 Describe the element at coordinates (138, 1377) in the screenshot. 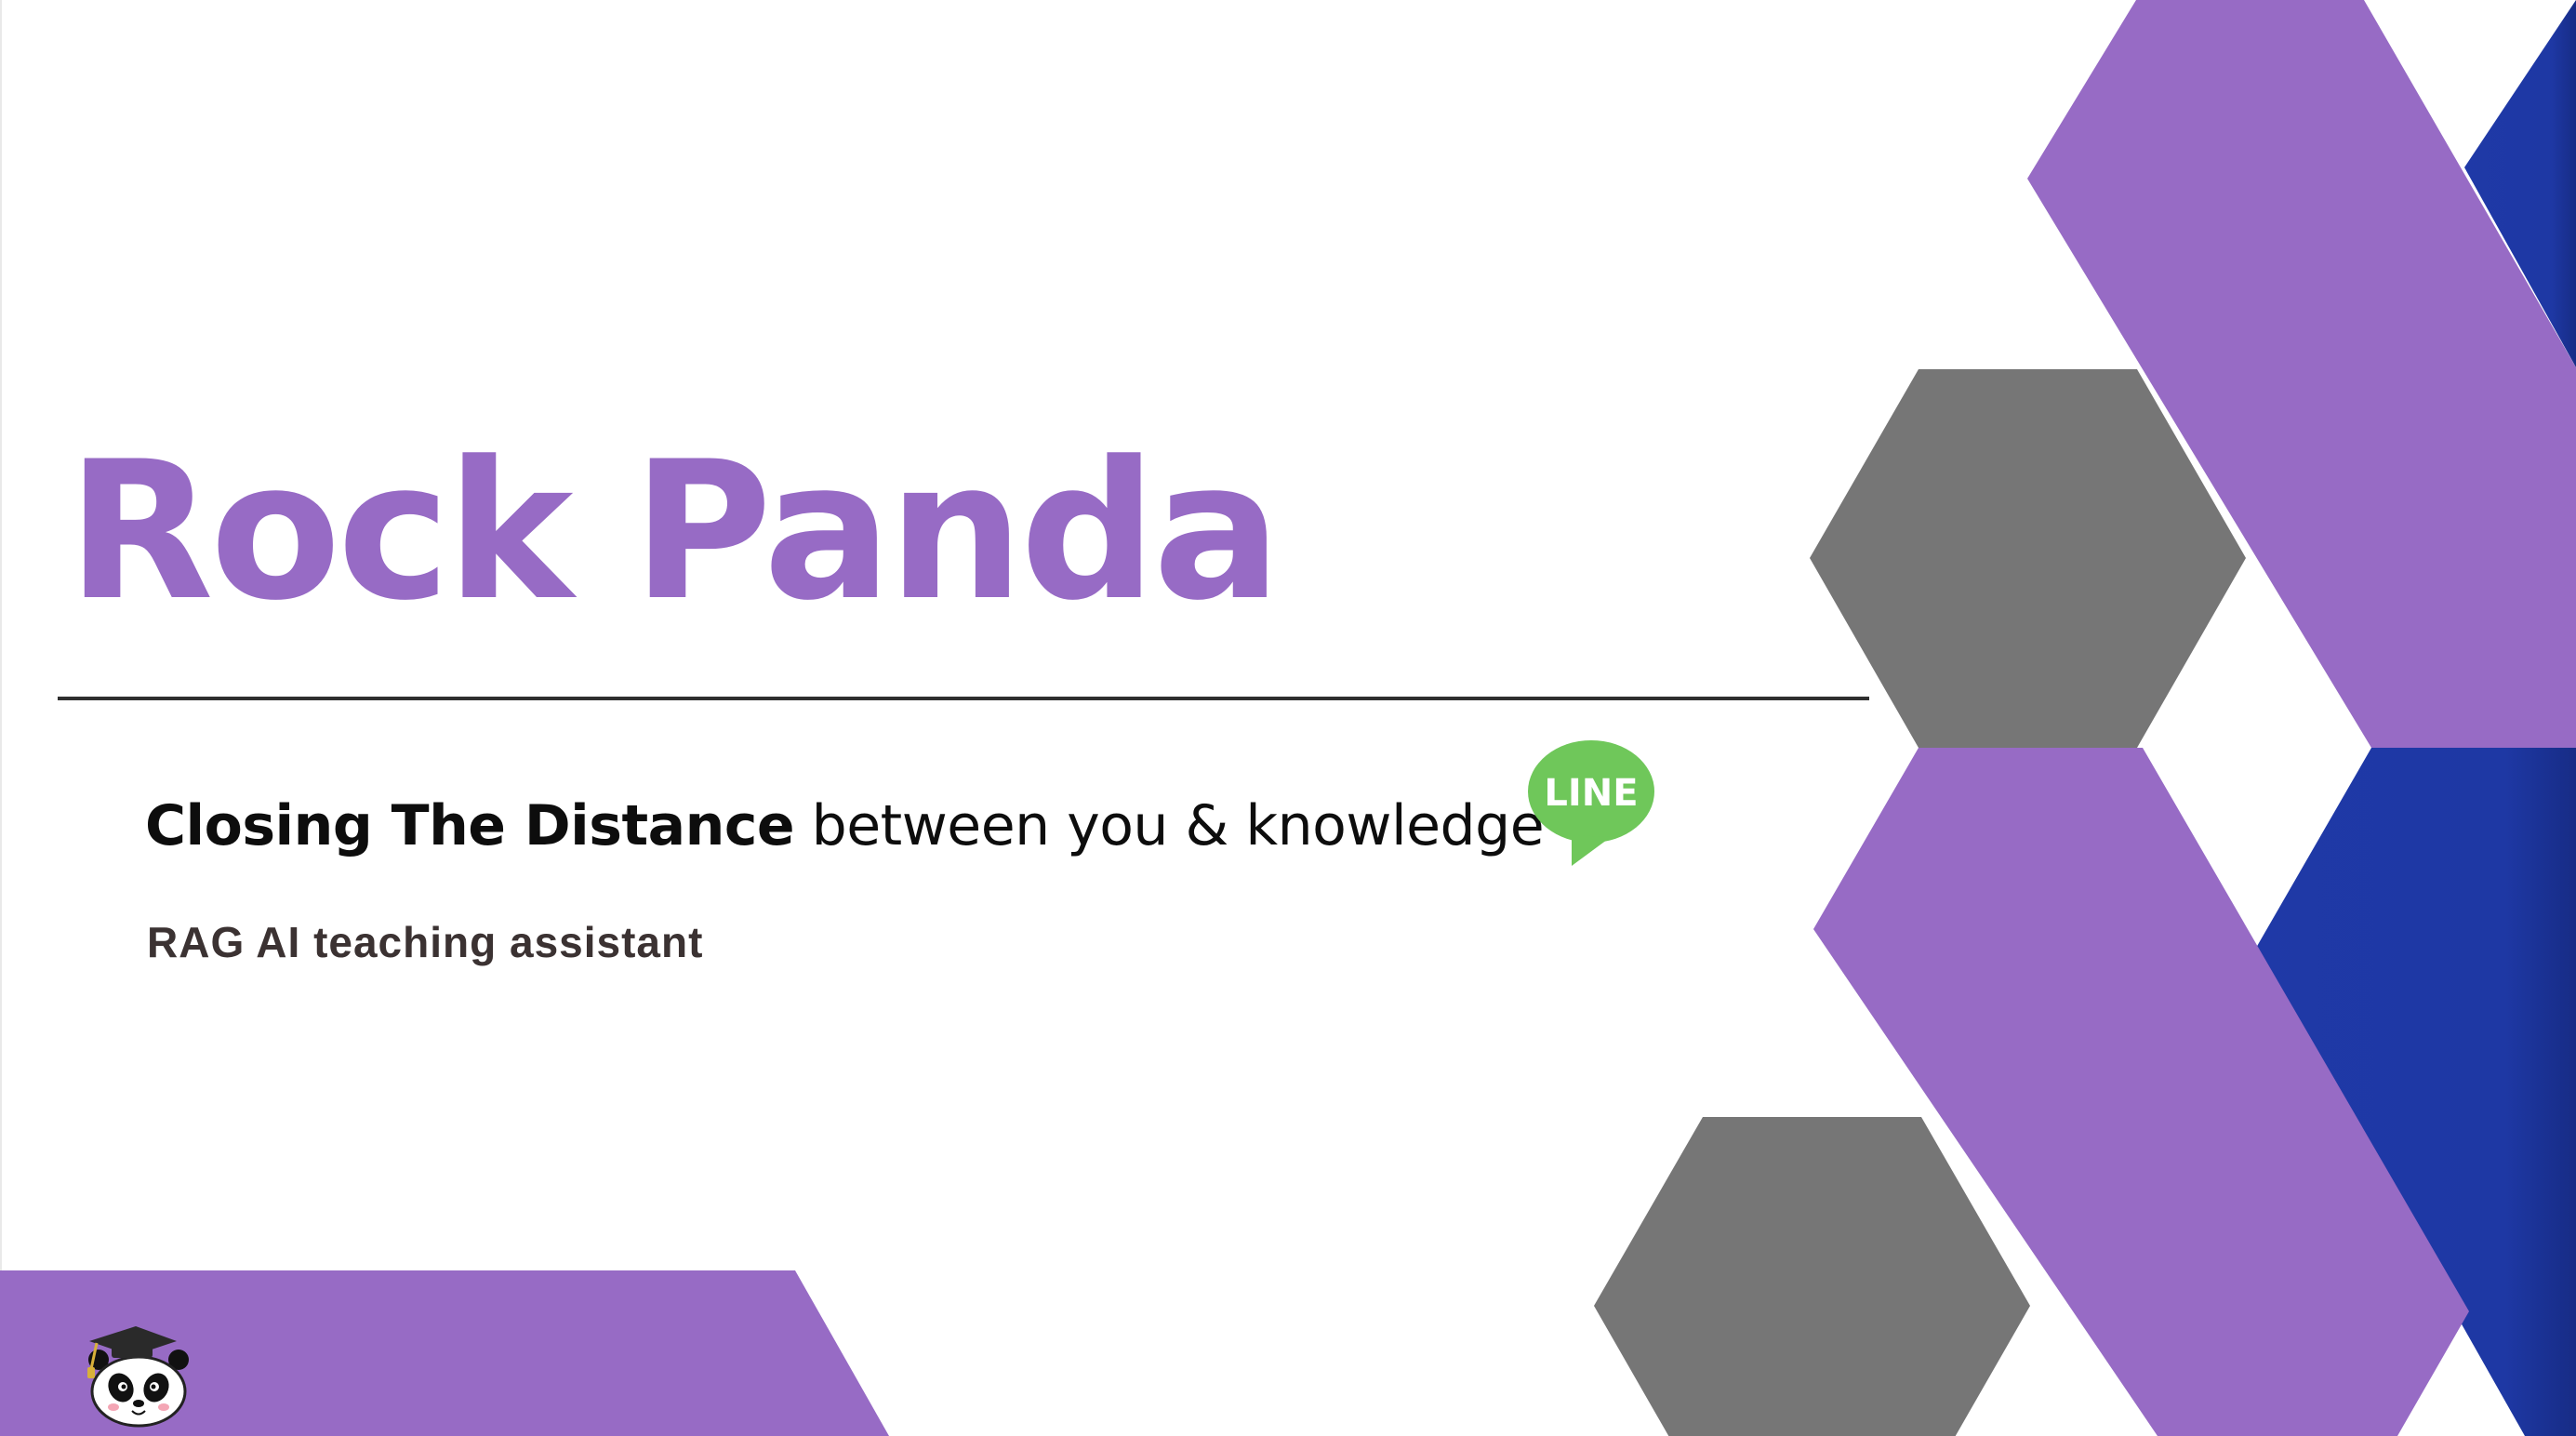

I see `panda-graduate-icon` at that location.